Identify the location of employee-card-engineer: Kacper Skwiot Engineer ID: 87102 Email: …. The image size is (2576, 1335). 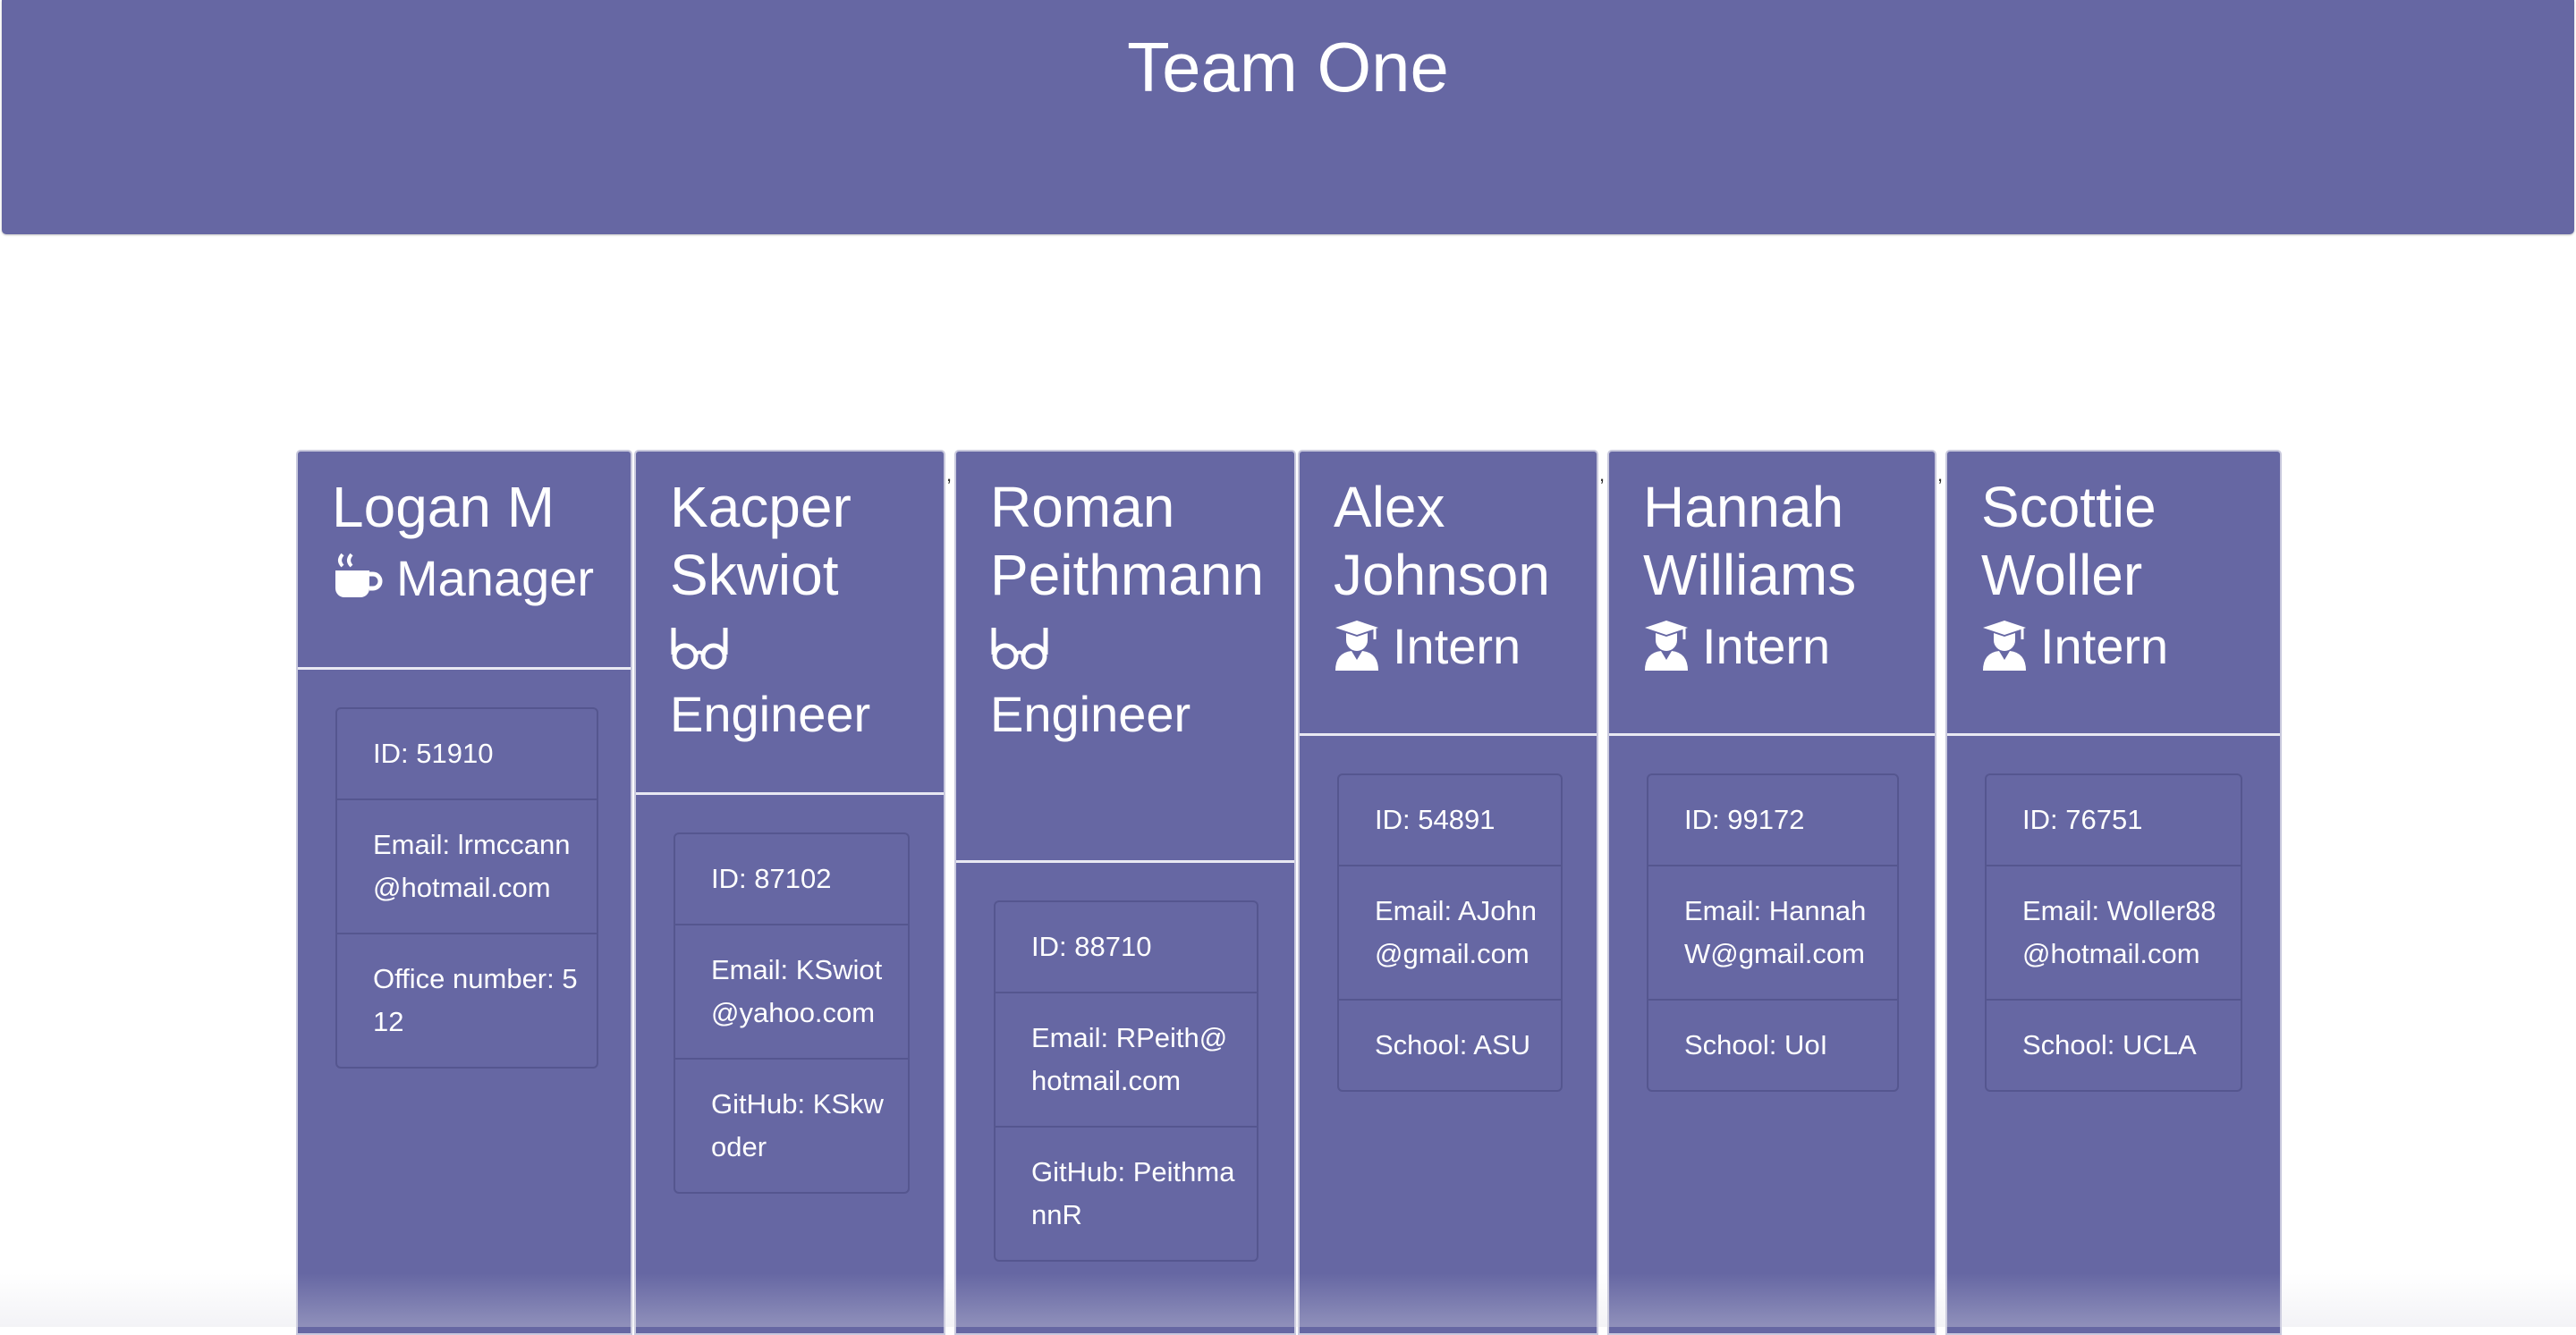
(789, 892).